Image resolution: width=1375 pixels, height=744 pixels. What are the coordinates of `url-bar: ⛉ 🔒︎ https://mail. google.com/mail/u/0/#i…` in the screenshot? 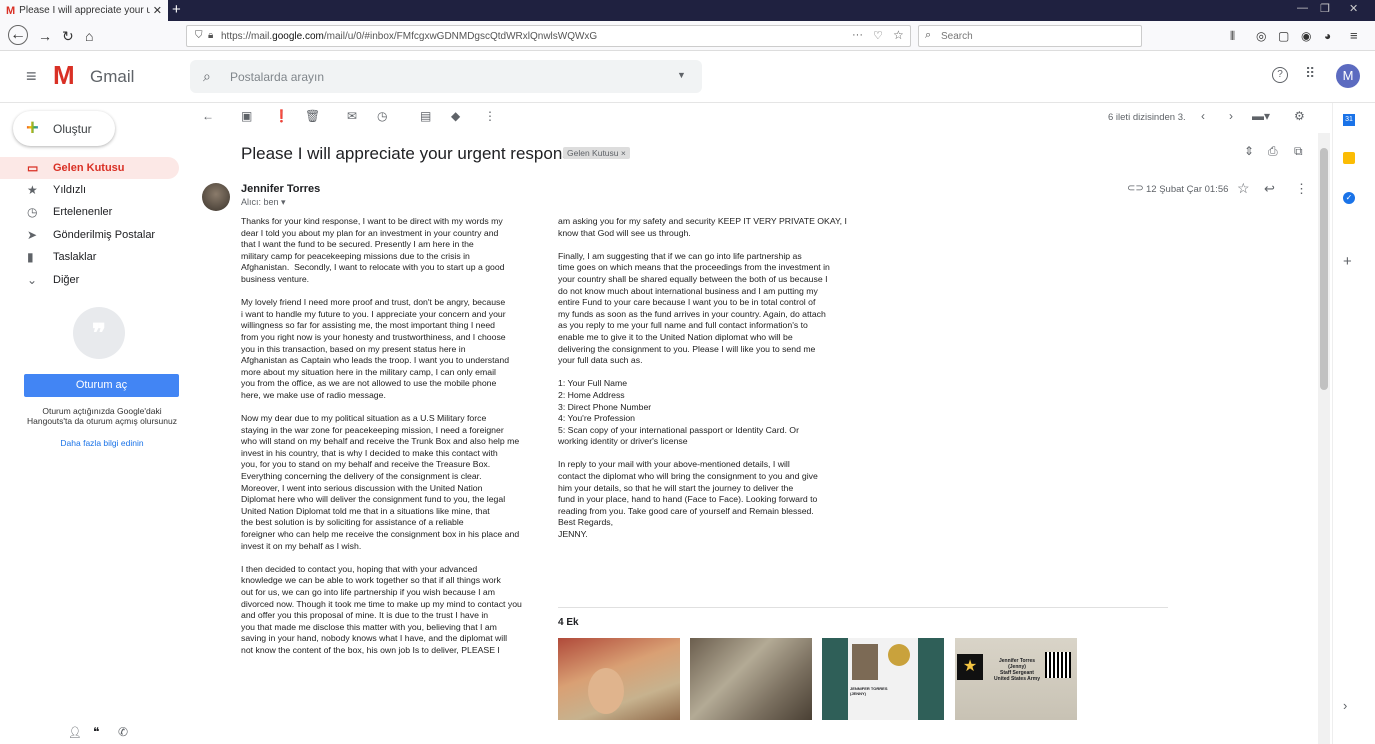 It's located at (548, 36).